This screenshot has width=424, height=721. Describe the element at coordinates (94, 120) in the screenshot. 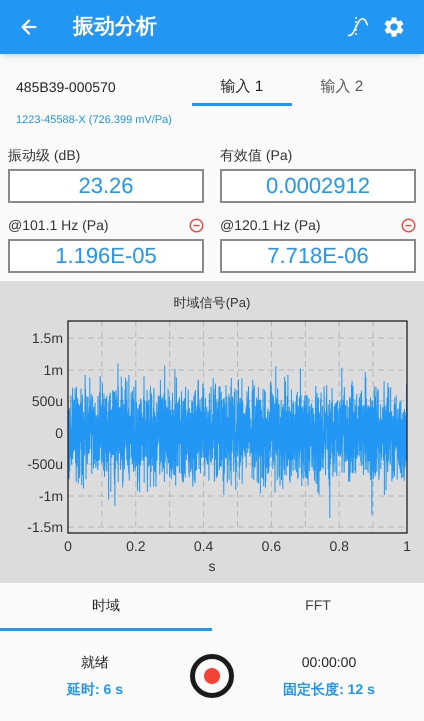

I see `calibration-text: 1223-45588-X (726.399 mV/Pa)` at that location.